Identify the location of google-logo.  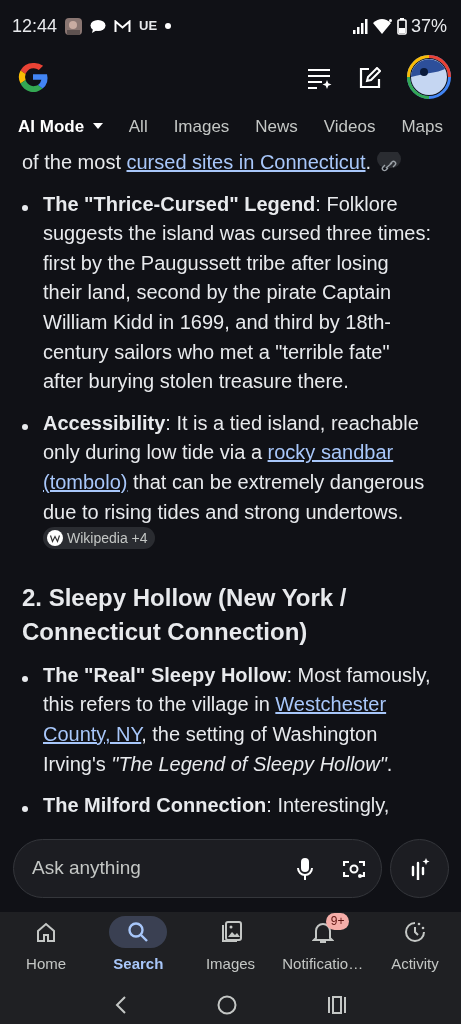
(33, 77).